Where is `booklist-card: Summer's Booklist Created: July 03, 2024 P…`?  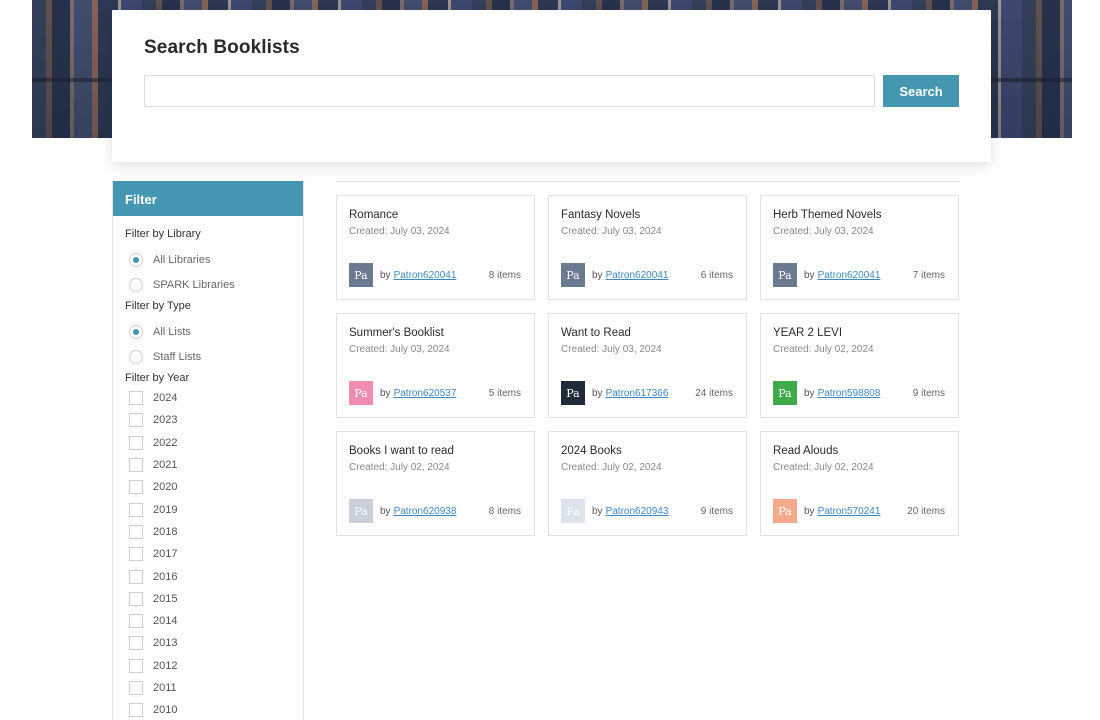
booklist-card: Summer's Booklist Created: July 03, 2024 P… is located at coordinates (435, 365).